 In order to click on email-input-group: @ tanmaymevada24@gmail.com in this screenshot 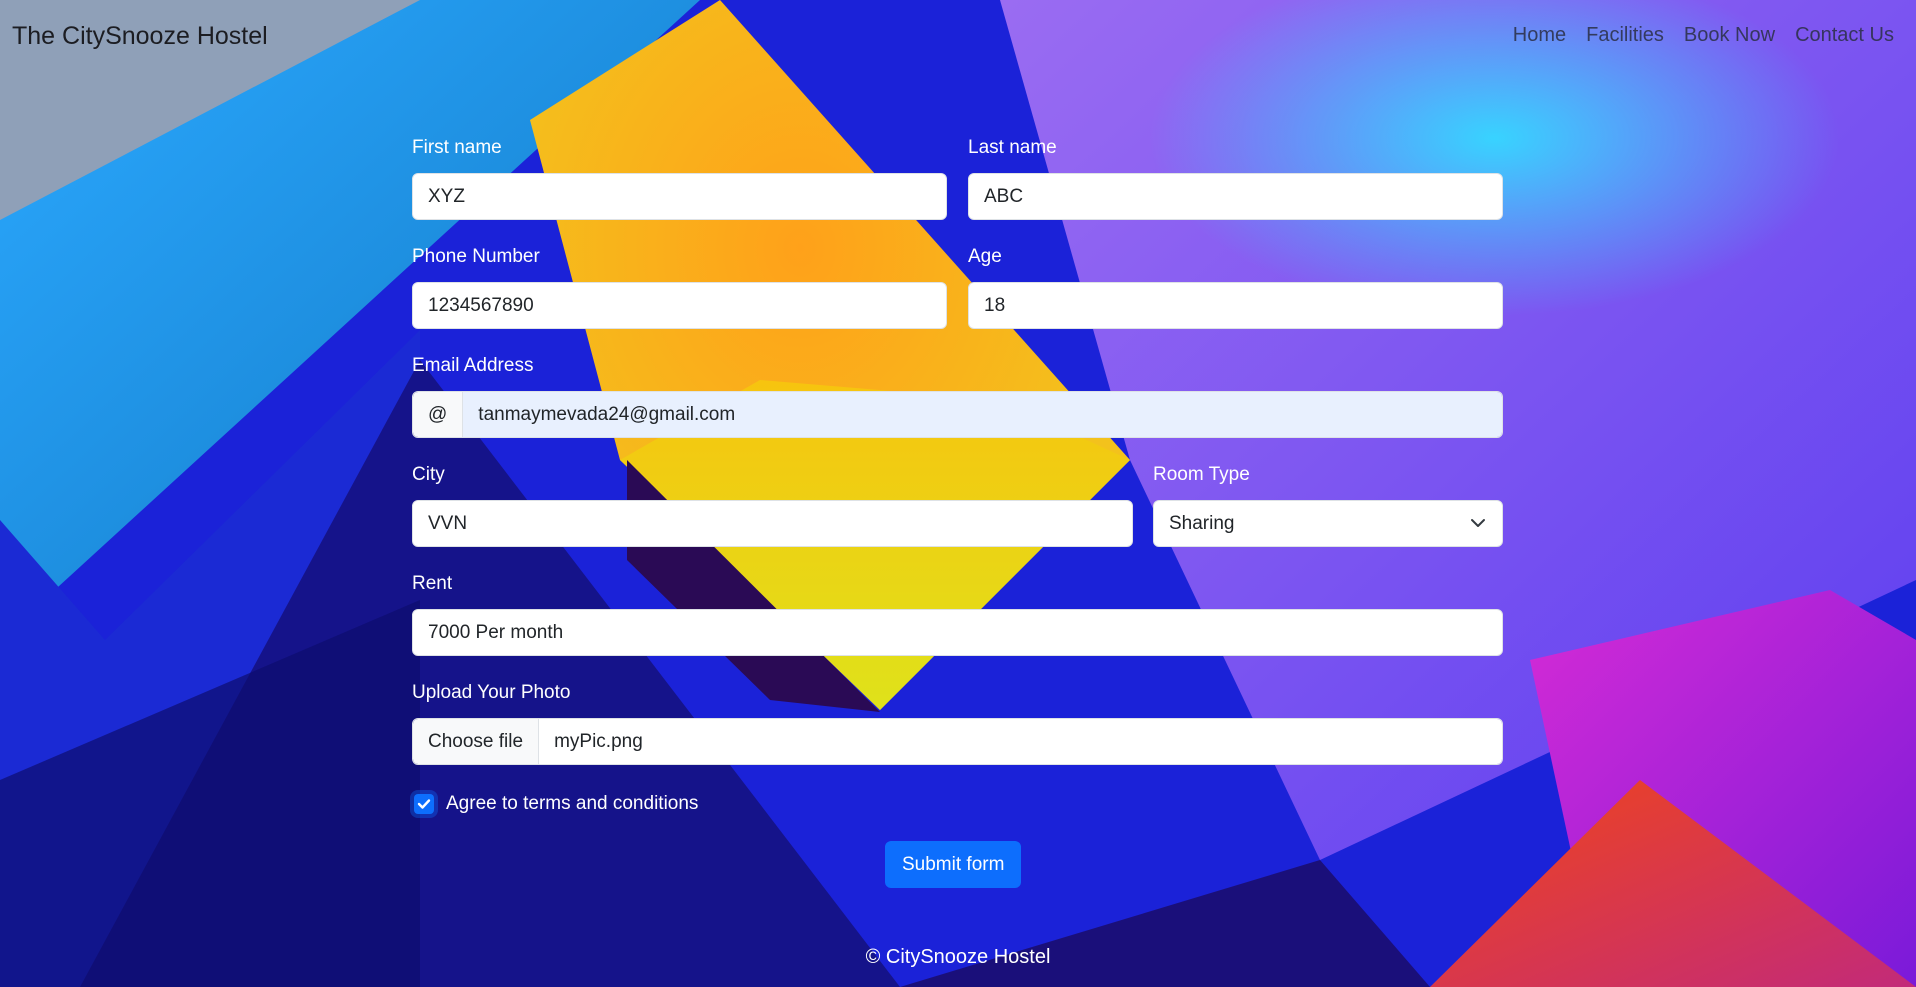, I will do `click(957, 414)`.